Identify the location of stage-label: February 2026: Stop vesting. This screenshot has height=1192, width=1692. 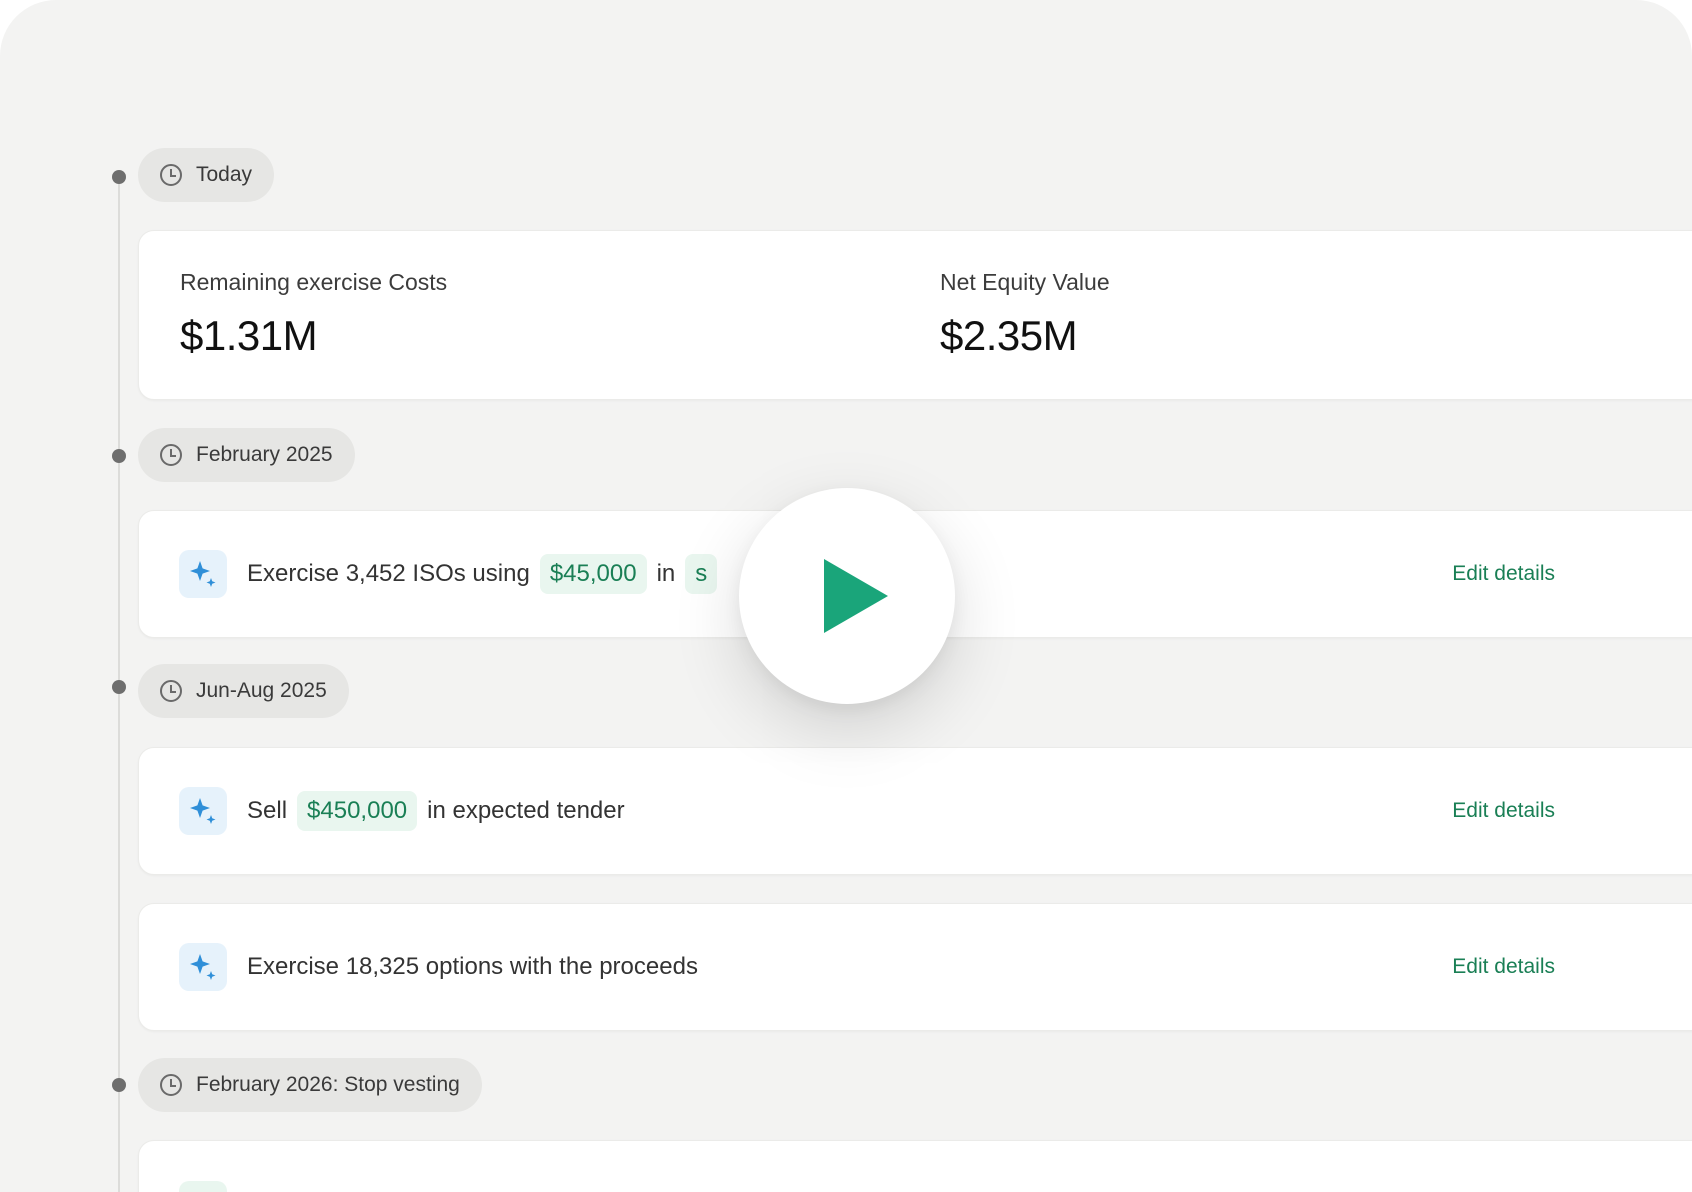
(328, 1084).